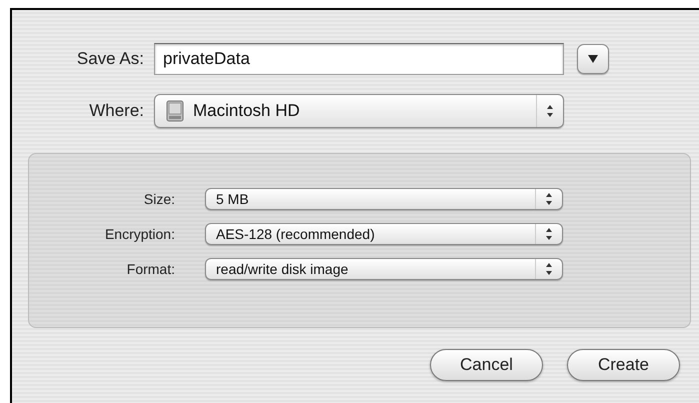 Image resolution: width=699 pixels, height=403 pixels. I want to click on popup-menu: Macintosh HD, so click(359, 111).